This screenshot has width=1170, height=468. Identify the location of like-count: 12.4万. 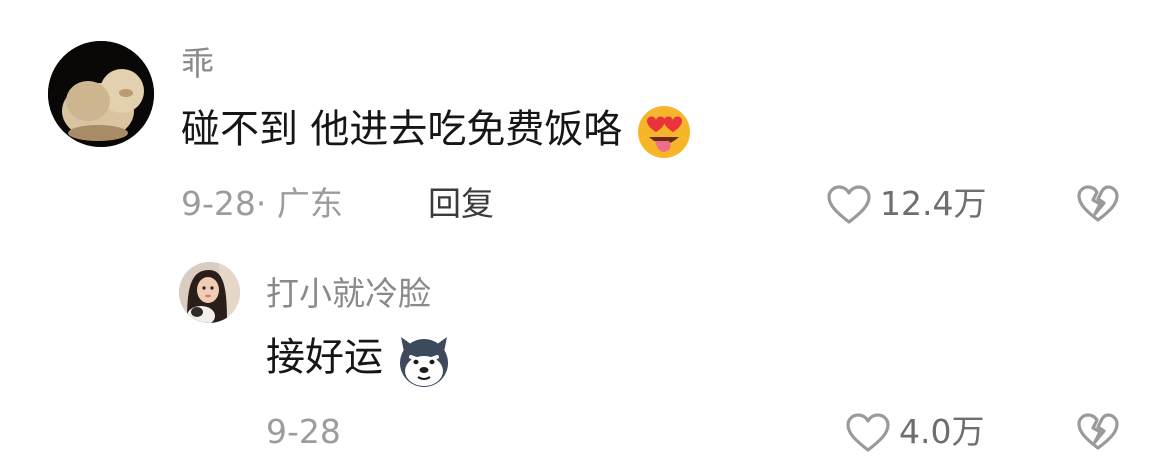
(933, 203).